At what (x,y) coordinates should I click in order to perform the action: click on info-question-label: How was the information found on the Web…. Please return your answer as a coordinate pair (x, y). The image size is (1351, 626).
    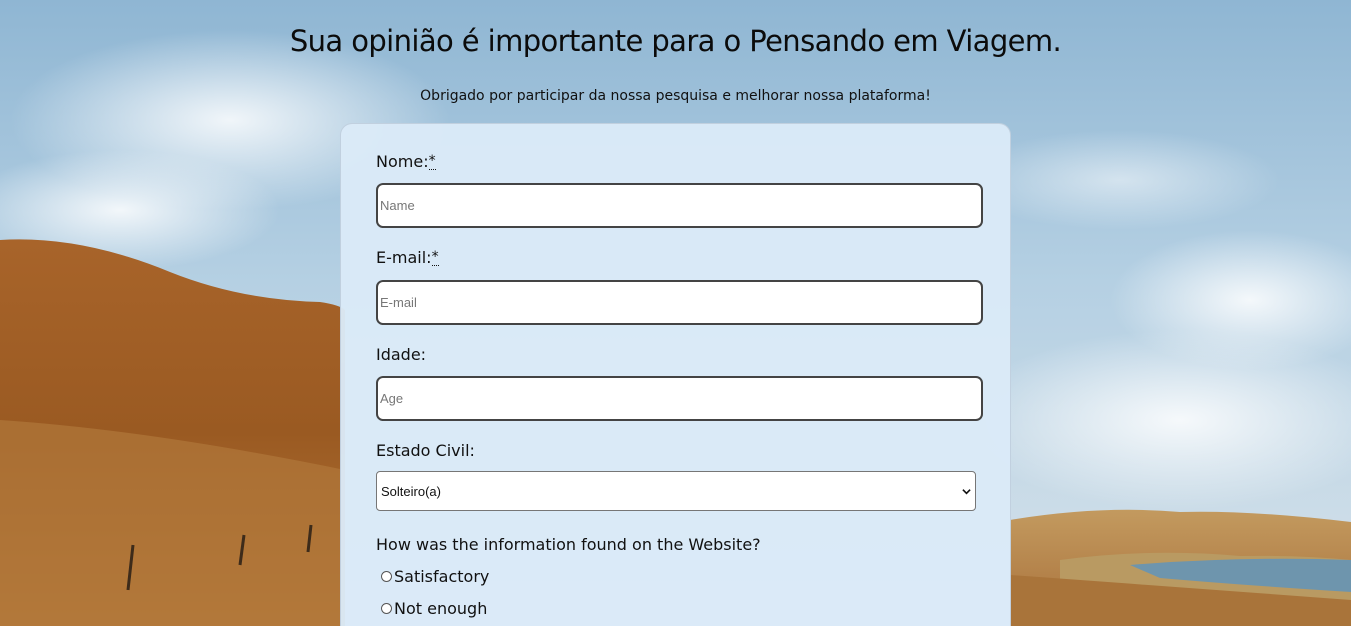
    Looking at the image, I should click on (568, 544).